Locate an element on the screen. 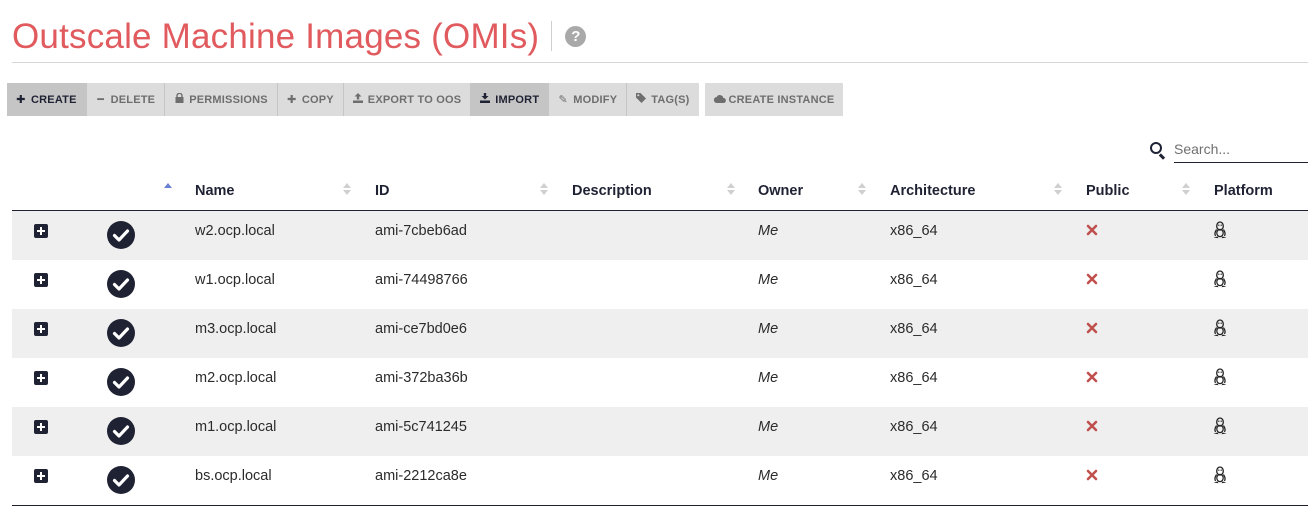  delete-button: ━ DELETE is located at coordinates (126, 99).